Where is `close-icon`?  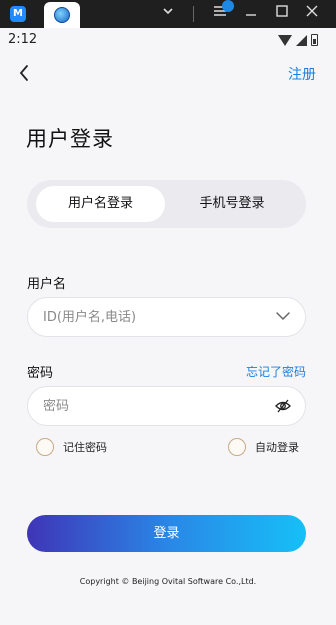 close-icon is located at coordinates (312, 14).